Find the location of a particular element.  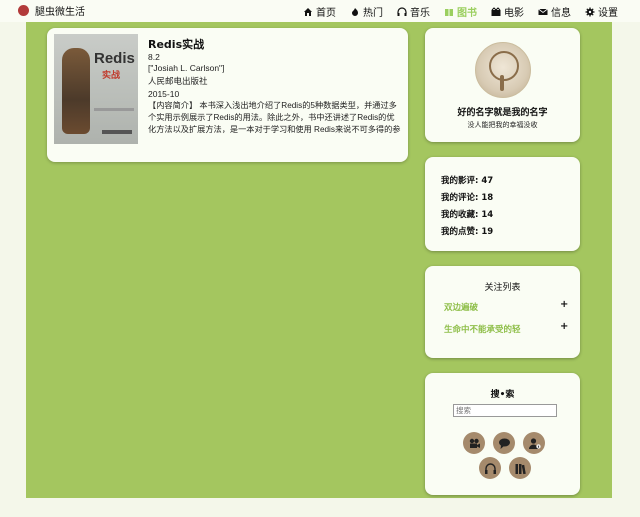

stat-value: 14 is located at coordinates (487, 215).